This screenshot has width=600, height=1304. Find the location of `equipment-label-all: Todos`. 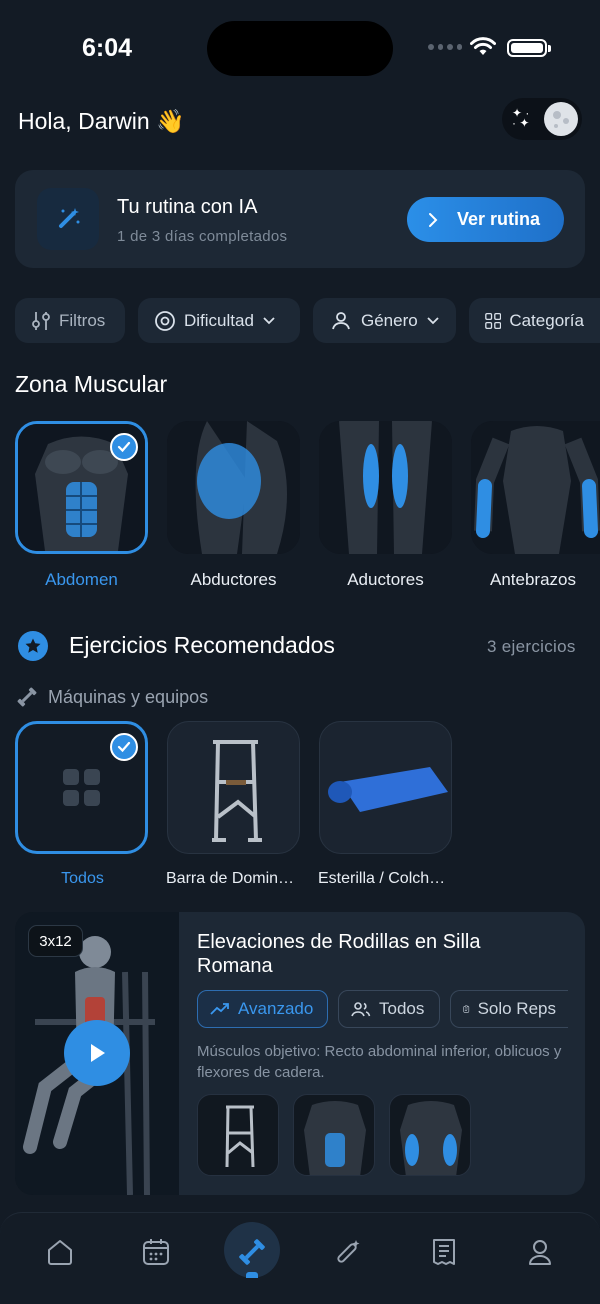

equipment-label-all: Todos is located at coordinates (82, 878).